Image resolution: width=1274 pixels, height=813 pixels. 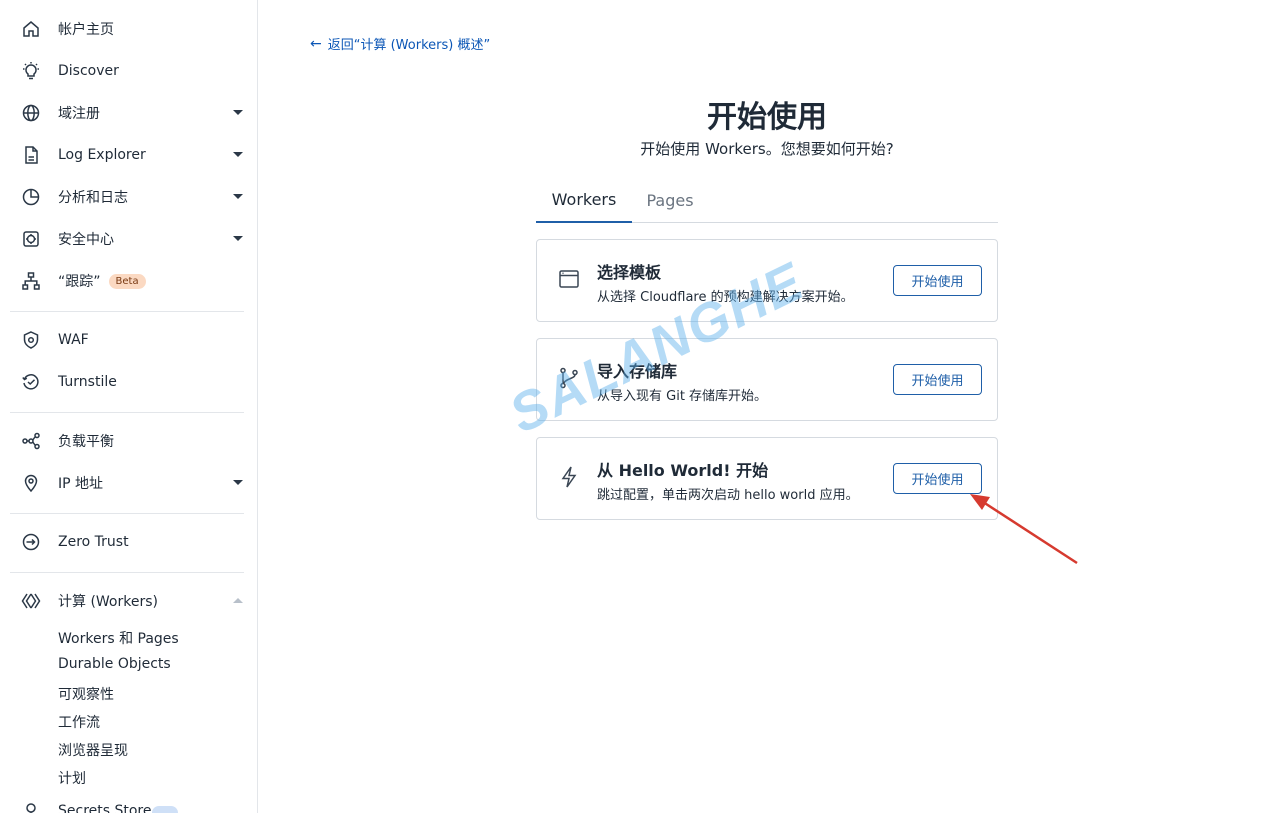 I want to click on security-center-icon, so click(x=31, y=239).